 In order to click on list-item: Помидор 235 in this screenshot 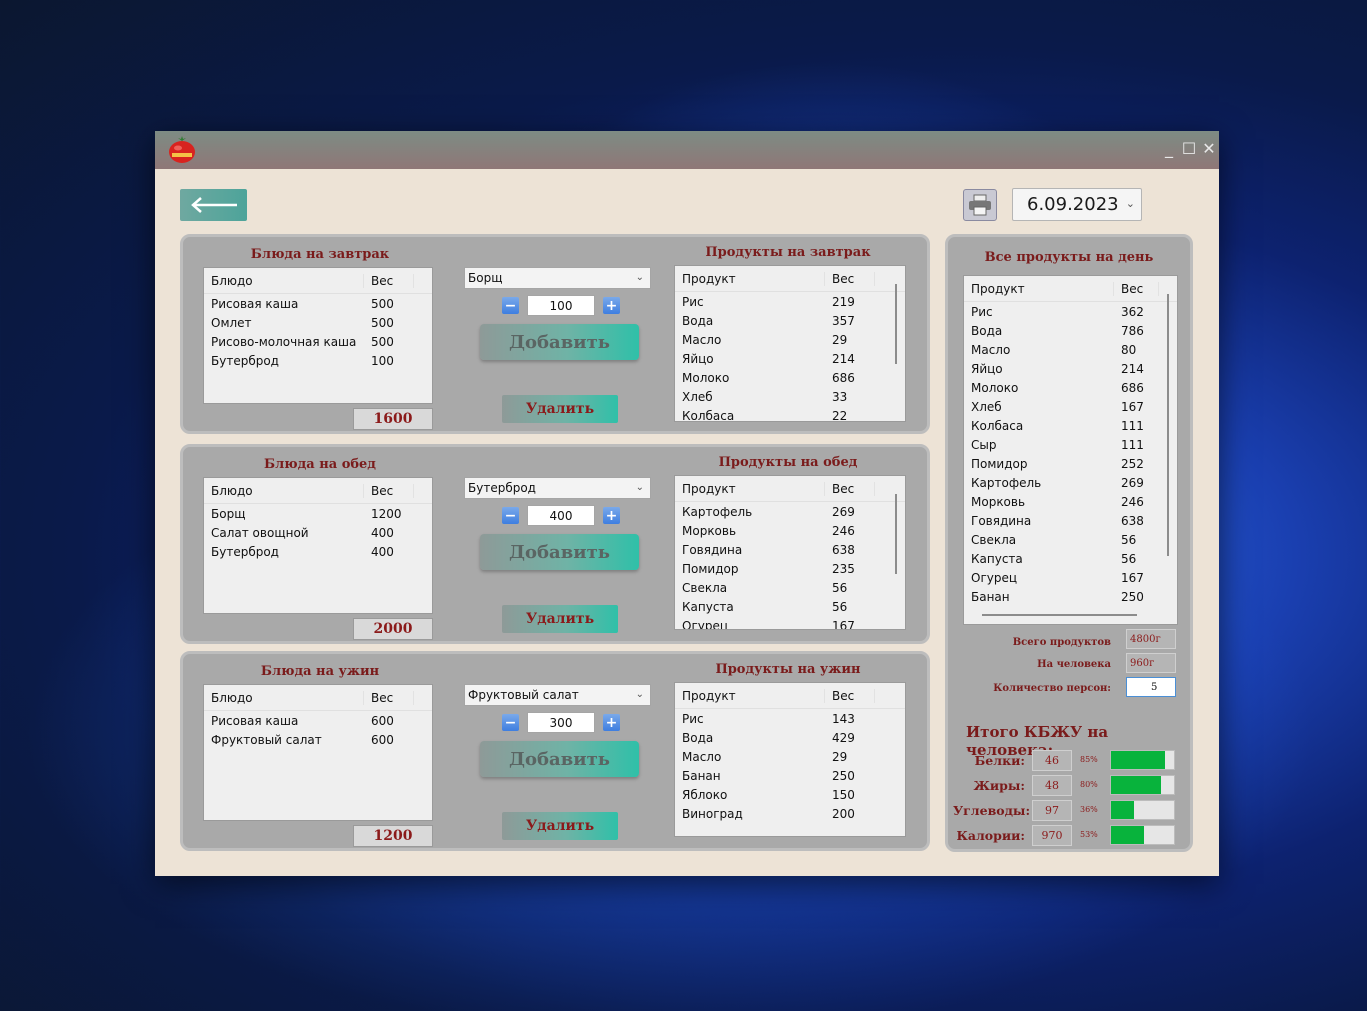, I will do `click(790, 568)`.